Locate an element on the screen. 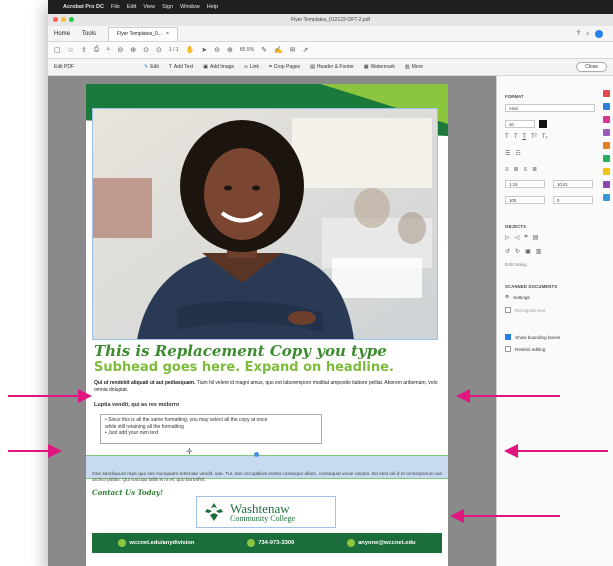 This screenshot has height=566, width=613. menu-edit: Edit is located at coordinates (131, 7).